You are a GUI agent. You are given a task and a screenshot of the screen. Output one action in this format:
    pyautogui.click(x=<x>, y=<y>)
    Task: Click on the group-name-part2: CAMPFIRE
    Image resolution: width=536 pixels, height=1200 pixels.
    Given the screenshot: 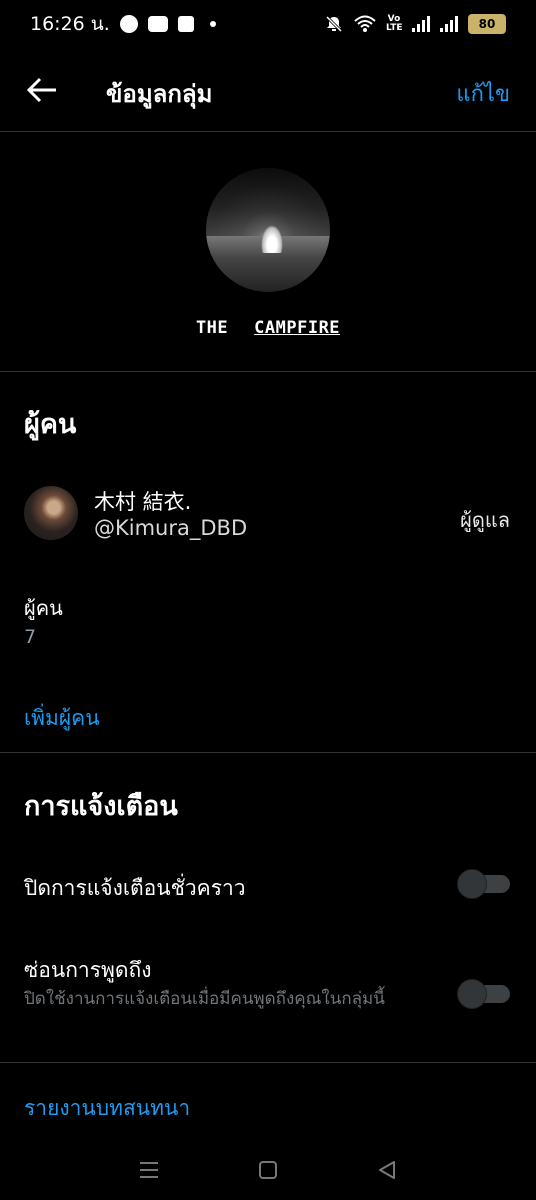 What is the action you would take?
    pyautogui.click(x=297, y=328)
    